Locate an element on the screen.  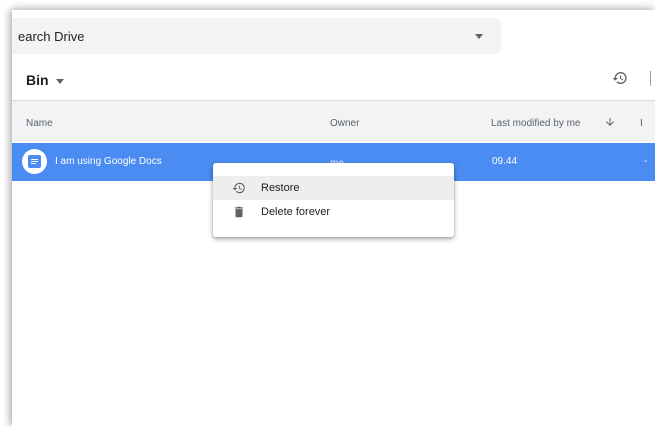
menu-item-label: Restore is located at coordinates (280, 188).